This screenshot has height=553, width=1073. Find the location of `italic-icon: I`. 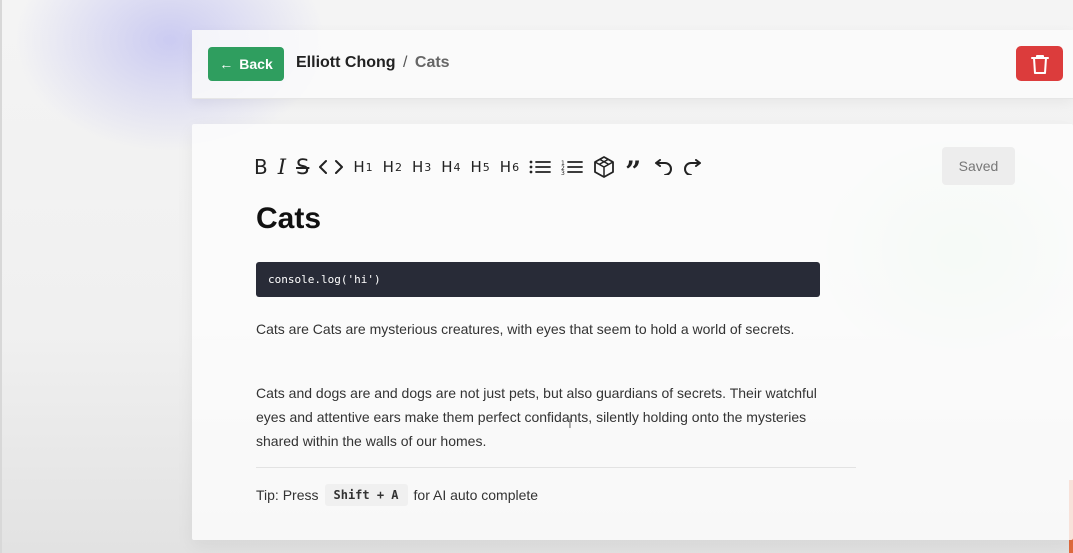

italic-icon: I is located at coordinates (282, 167).